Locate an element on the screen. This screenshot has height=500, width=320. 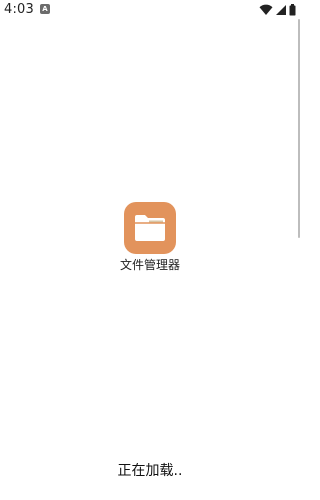
app-icon is located at coordinates (150, 228).